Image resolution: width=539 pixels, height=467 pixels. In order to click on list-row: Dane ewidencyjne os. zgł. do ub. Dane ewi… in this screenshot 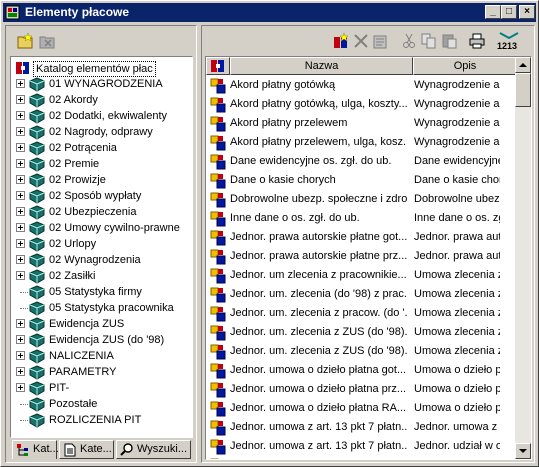, I will do `click(353, 161)`.